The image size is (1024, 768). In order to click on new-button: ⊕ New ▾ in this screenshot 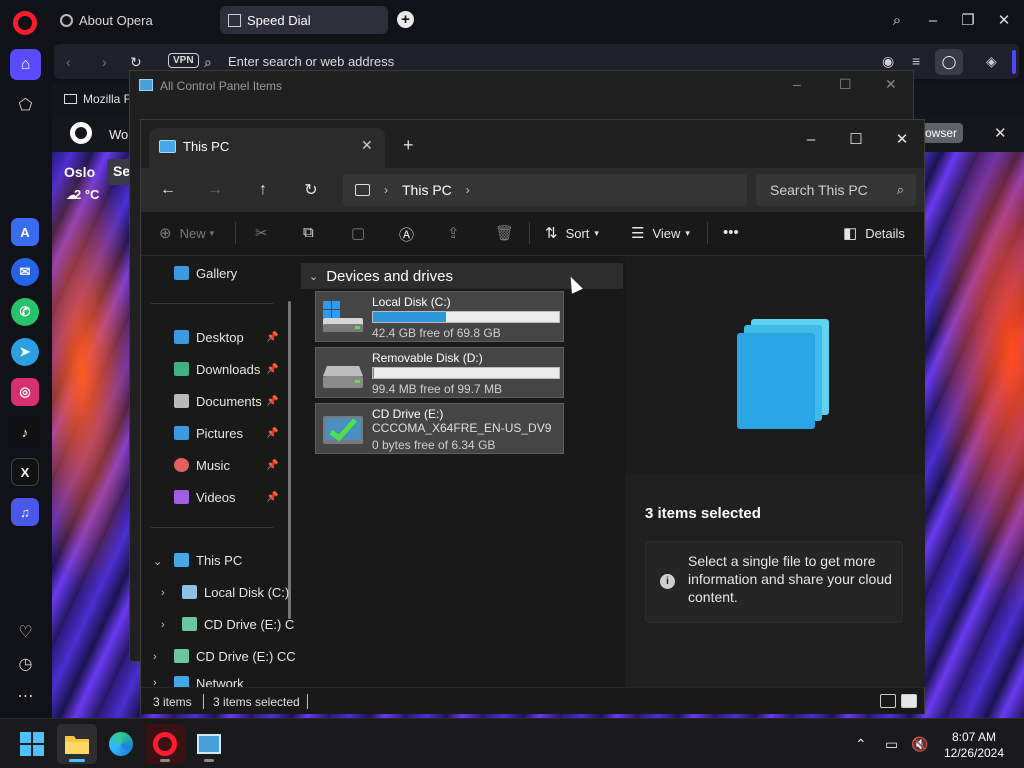, I will do `click(186, 233)`.